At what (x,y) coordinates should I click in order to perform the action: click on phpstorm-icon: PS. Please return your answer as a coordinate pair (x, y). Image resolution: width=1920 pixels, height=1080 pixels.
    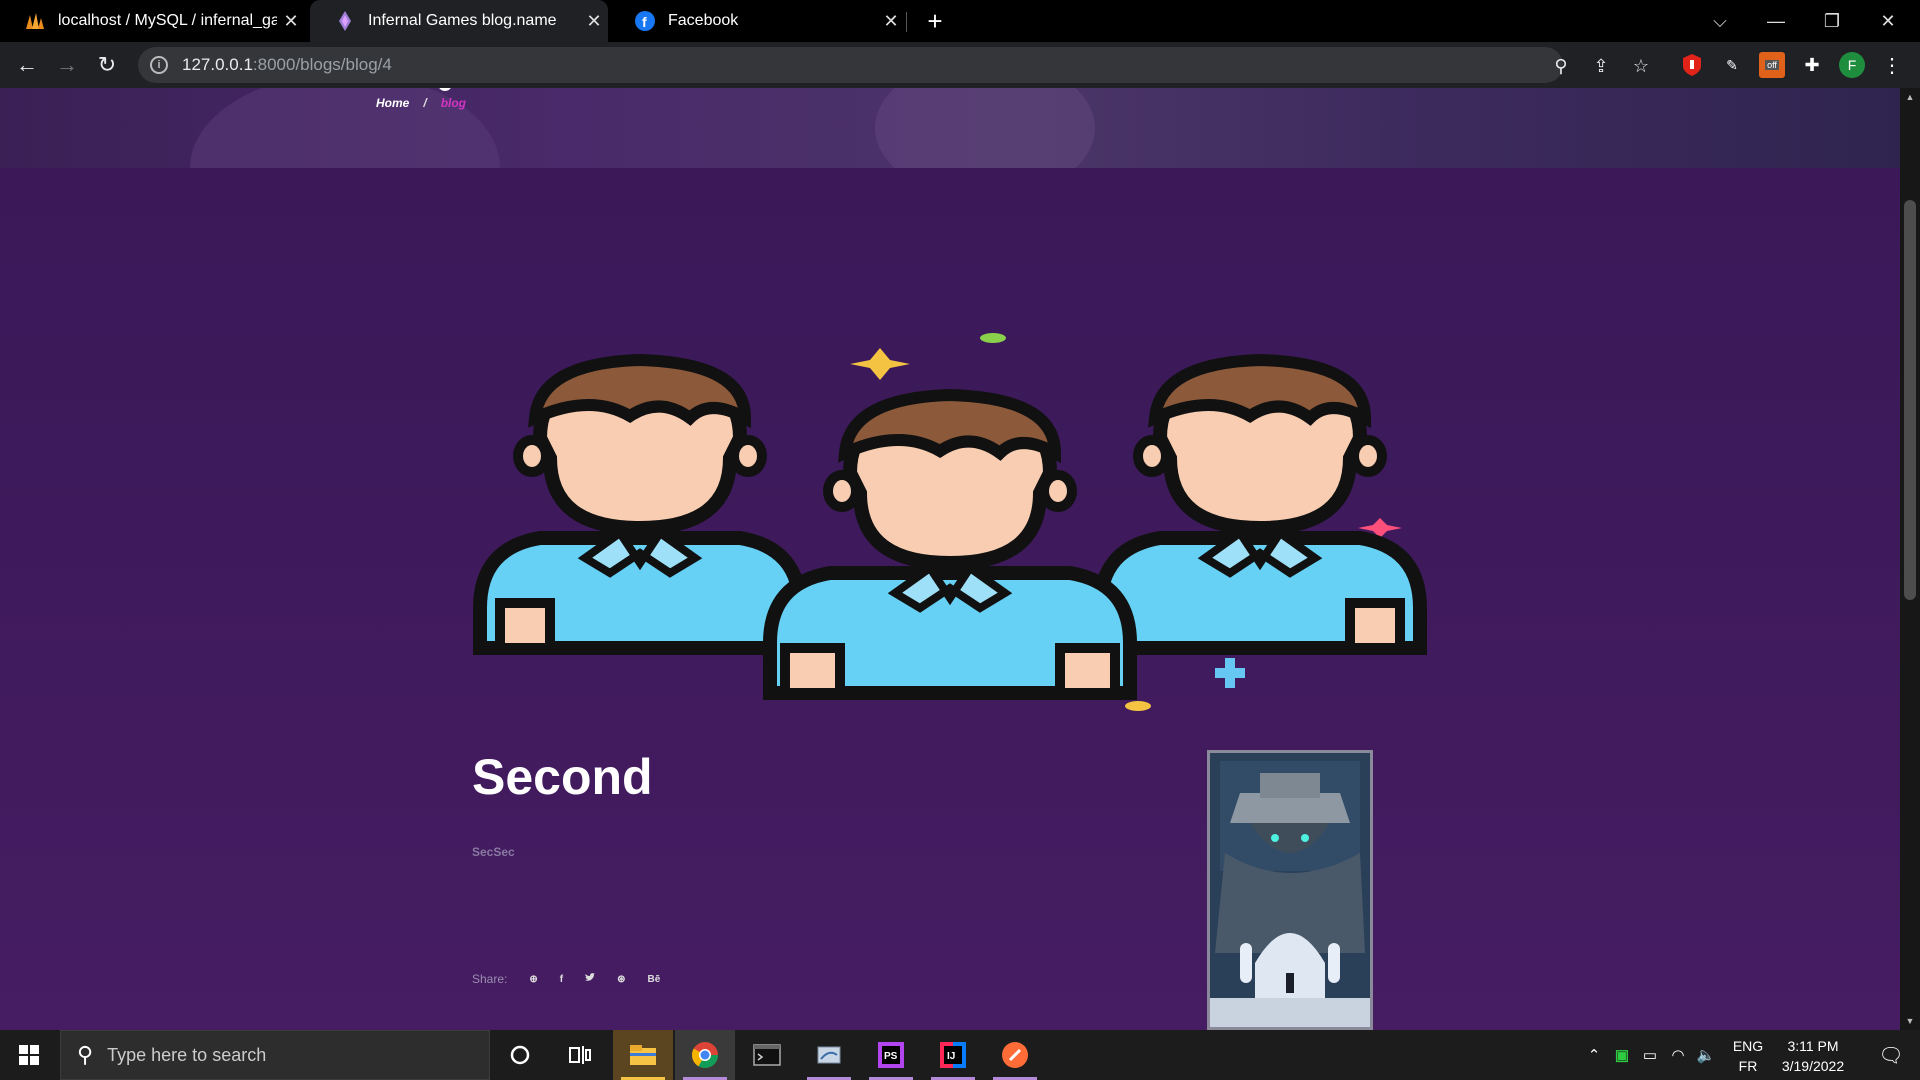
    Looking at the image, I should click on (891, 1055).